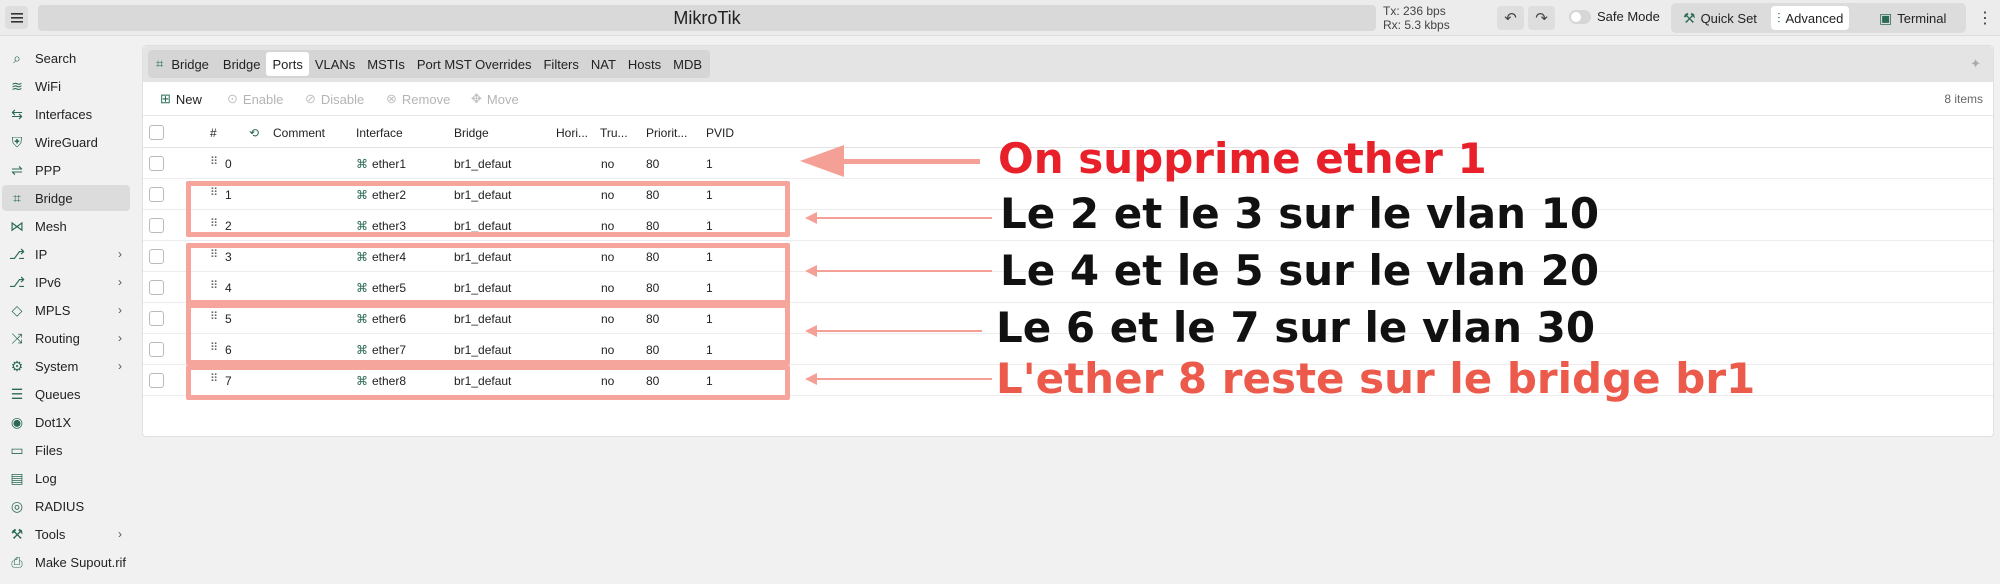 The height and width of the screenshot is (584, 2000). Describe the element at coordinates (488, 209) in the screenshot. I see `annotation-box-vlan10` at that location.